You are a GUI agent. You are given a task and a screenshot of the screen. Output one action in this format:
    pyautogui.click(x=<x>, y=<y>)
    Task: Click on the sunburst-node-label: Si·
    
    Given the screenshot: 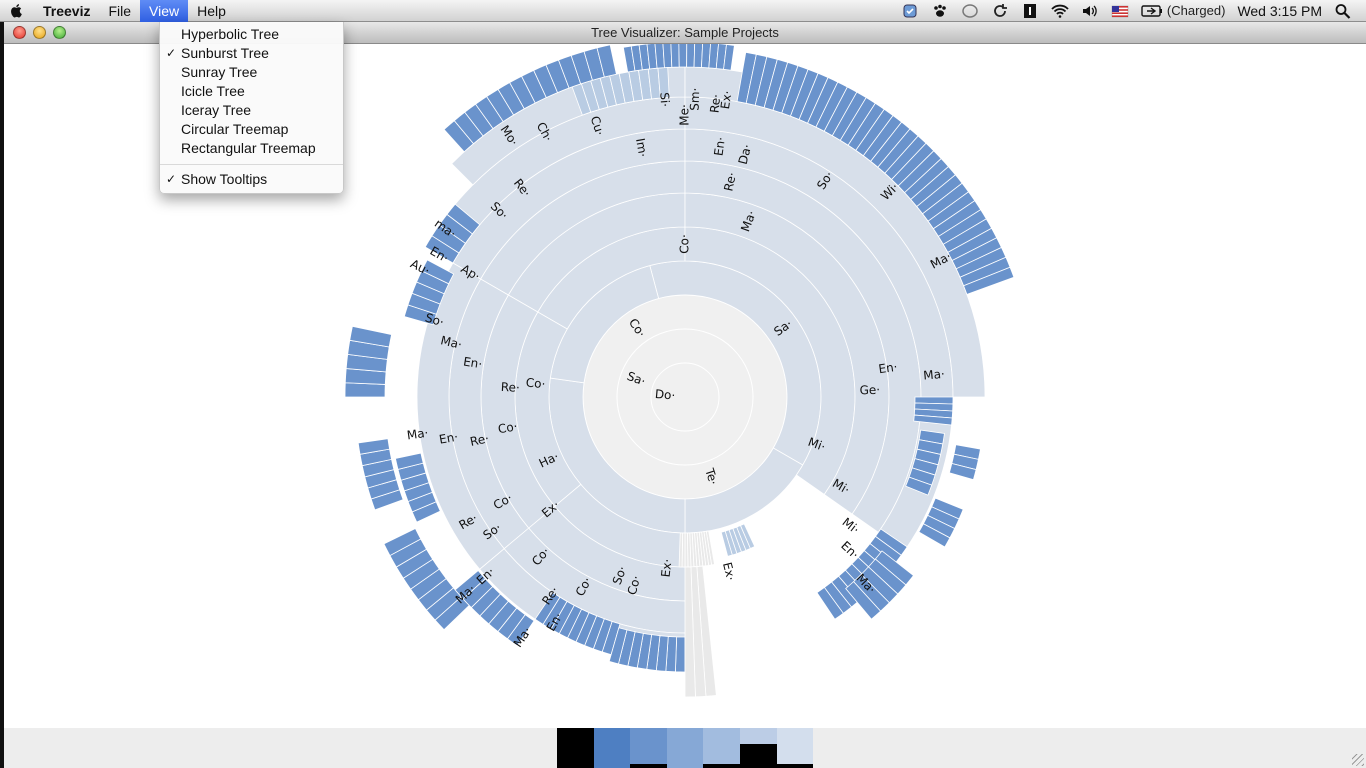 What is the action you would take?
    pyautogui.click(x=664, y=100)
    